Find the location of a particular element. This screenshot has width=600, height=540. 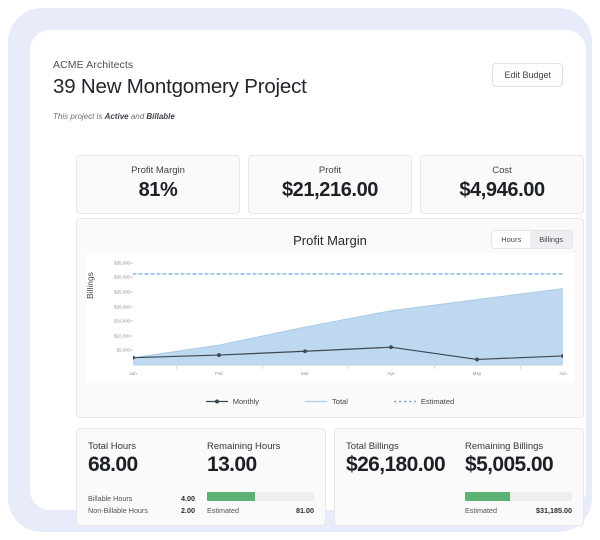

legend-item-estimated: Estimated is located at coordinates (424, 401).